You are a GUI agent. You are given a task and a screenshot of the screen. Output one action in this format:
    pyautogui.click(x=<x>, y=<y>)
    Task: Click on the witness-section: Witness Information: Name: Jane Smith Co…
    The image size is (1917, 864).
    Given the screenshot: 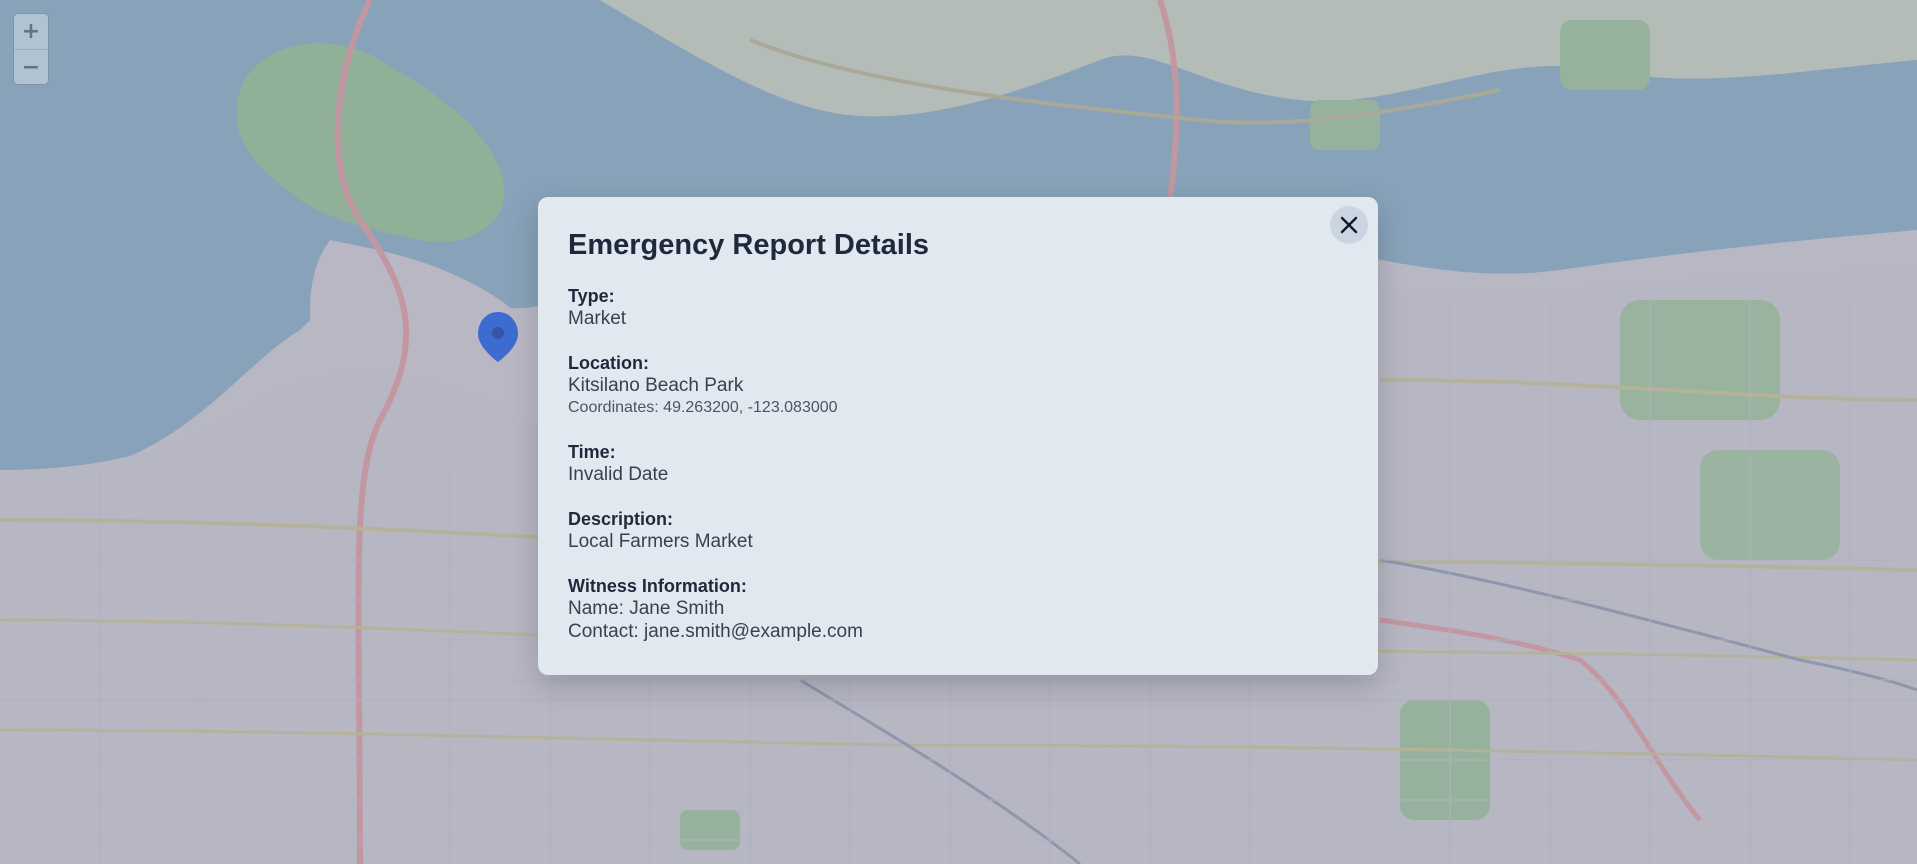 What is the action you would take?
    pyautogui.click(x=958, y=609)
    